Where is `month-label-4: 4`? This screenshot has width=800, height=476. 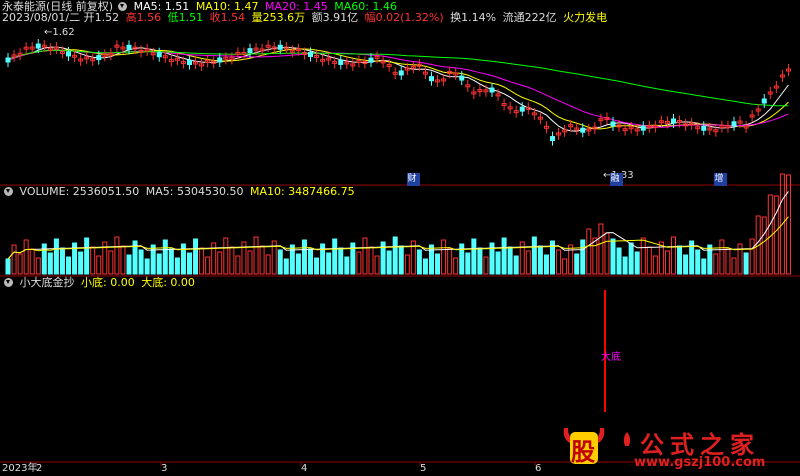
month-label-4: 4 is located at coordinates (304, 468).